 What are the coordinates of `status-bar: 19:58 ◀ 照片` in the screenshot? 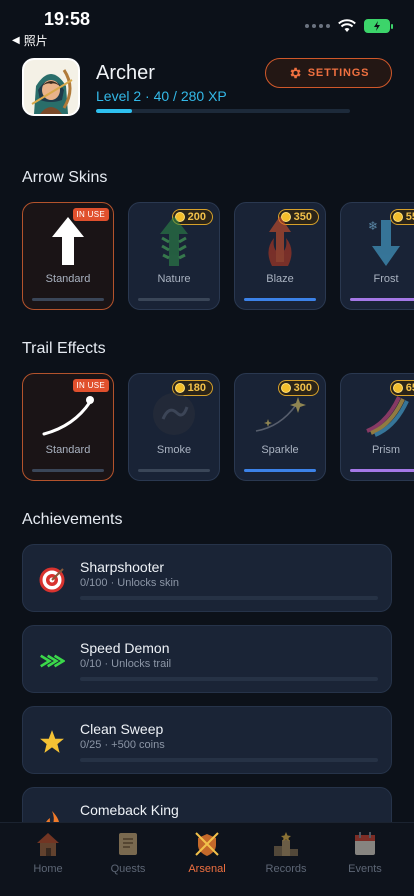 It's located at (207, 25).